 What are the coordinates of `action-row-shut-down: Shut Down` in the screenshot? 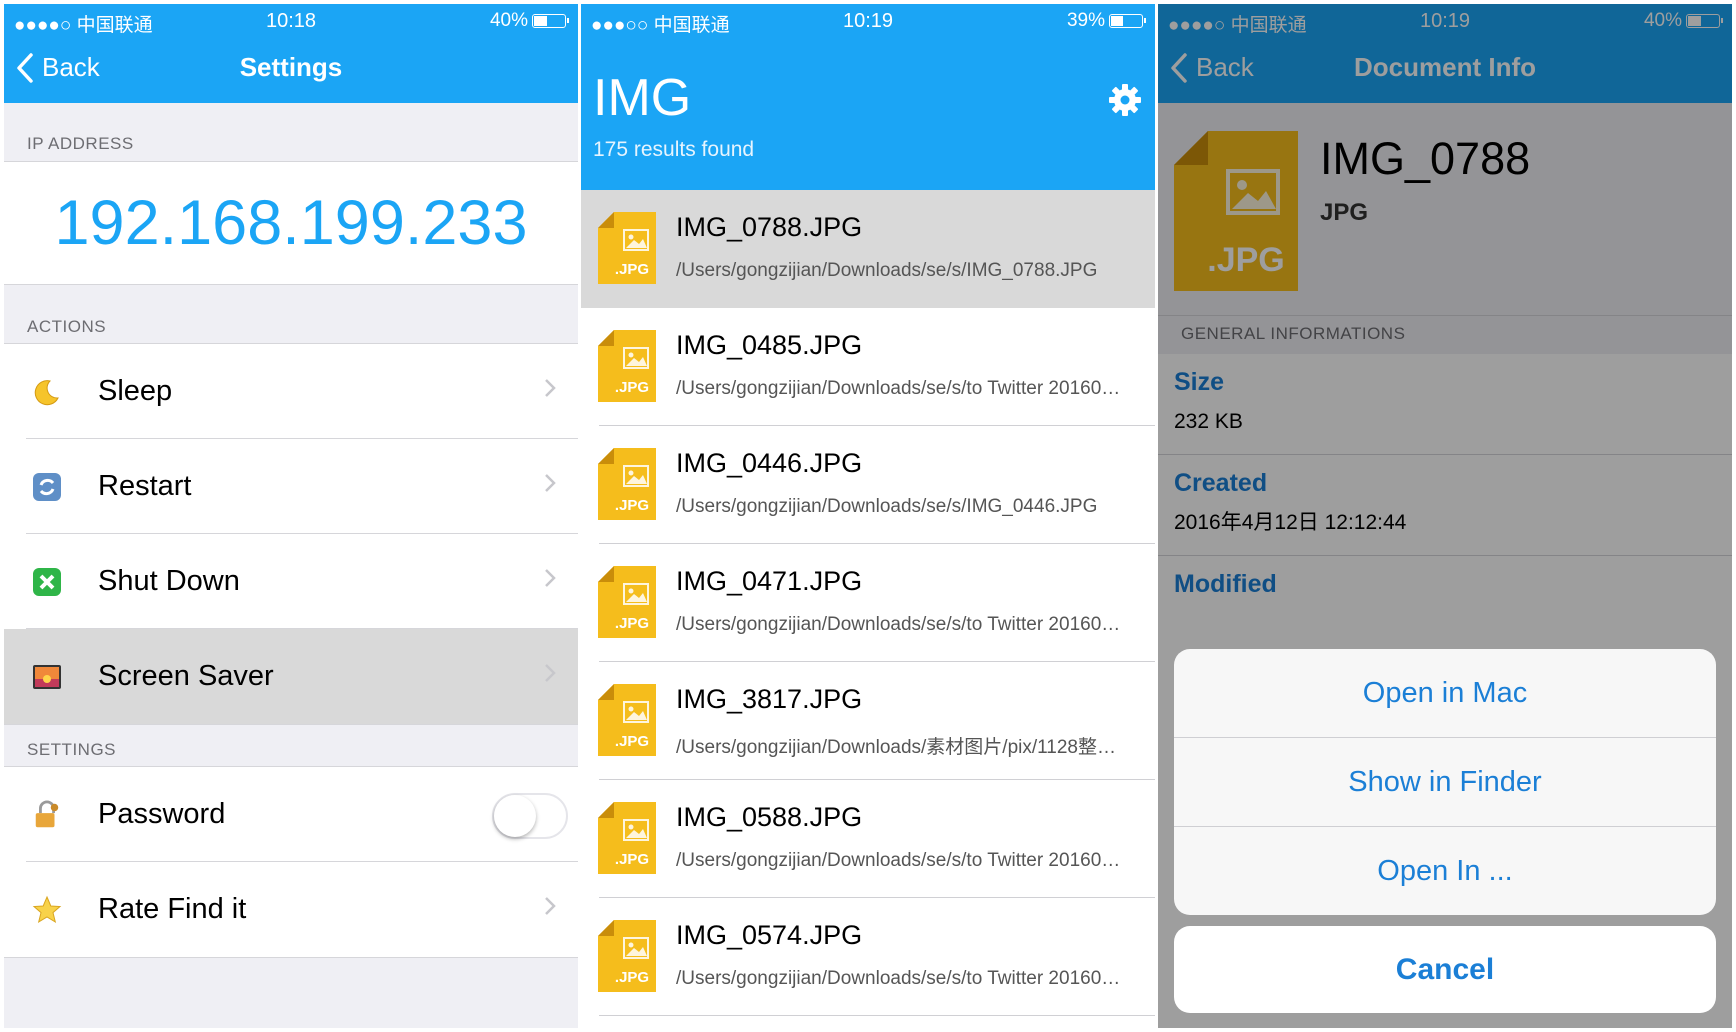 It's located at (291, 581).